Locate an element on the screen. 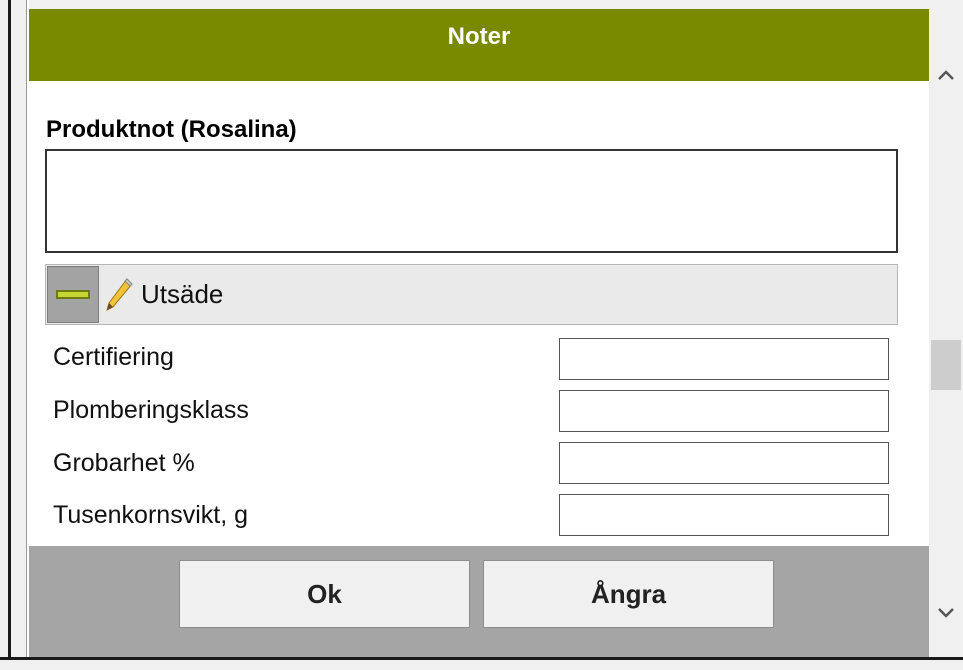 The width and height of the screenshot is (963, 670). certification-input is located at coordinates (724, 359).